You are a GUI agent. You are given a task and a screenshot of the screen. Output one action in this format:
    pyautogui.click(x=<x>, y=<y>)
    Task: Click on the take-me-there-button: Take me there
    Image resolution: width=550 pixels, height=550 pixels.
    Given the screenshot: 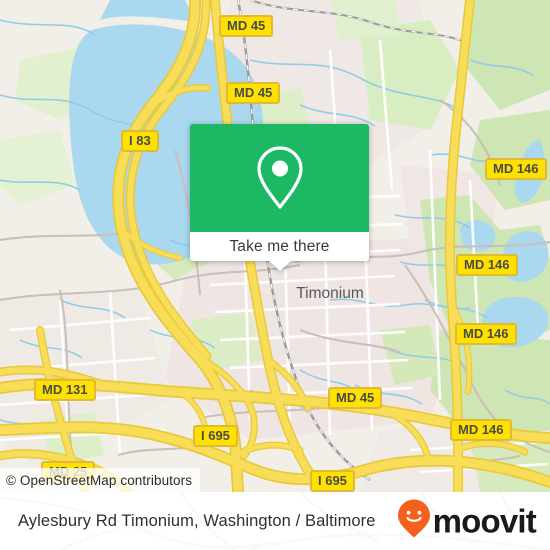 What is the action you would take?
    pyautogui.click(x=279, y=247)
    